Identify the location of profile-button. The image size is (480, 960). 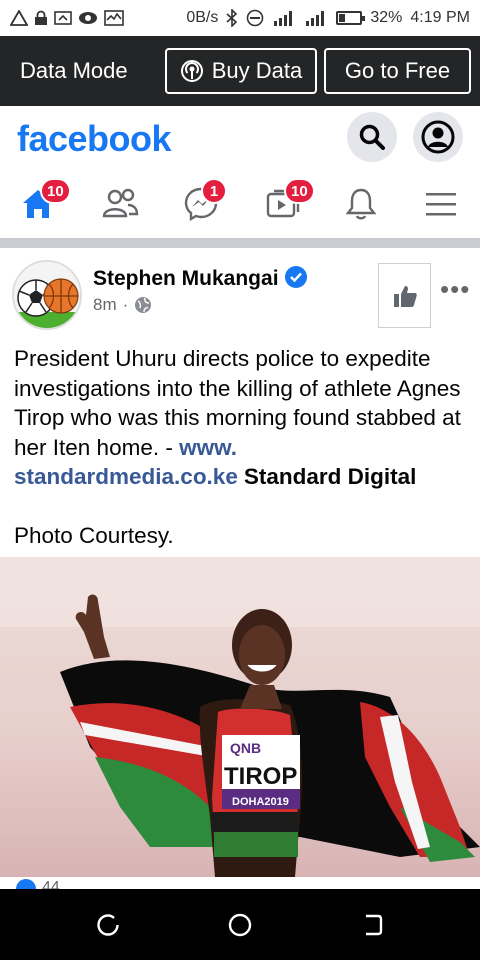
(438, 137).